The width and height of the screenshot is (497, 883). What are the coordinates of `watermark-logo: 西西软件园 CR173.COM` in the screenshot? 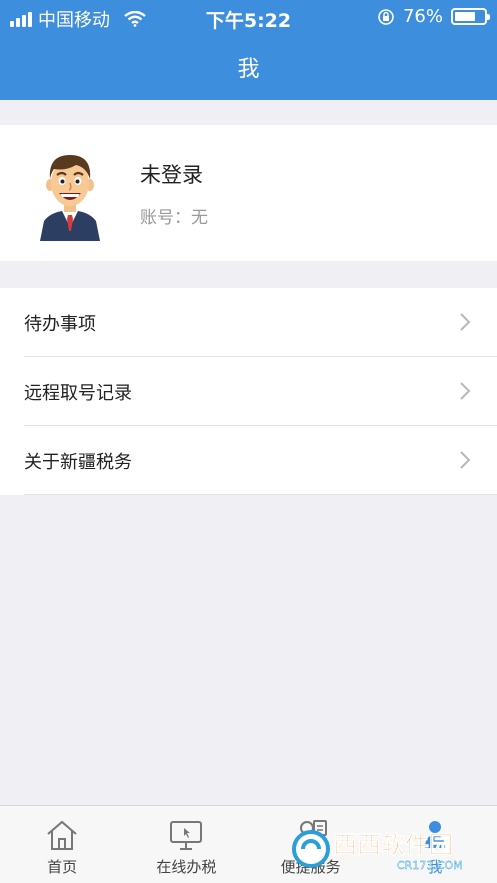 It's located at (377, 851).